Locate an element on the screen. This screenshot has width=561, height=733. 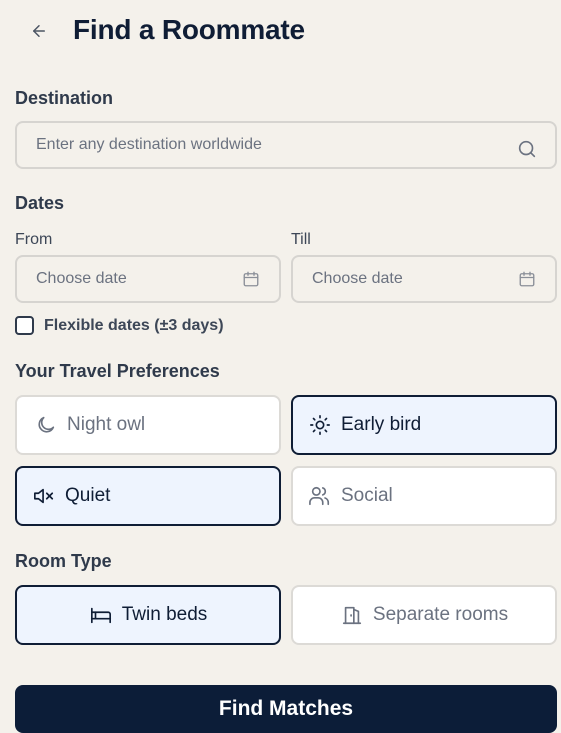
dates-label: Dates is located at coordinates (40, 203).